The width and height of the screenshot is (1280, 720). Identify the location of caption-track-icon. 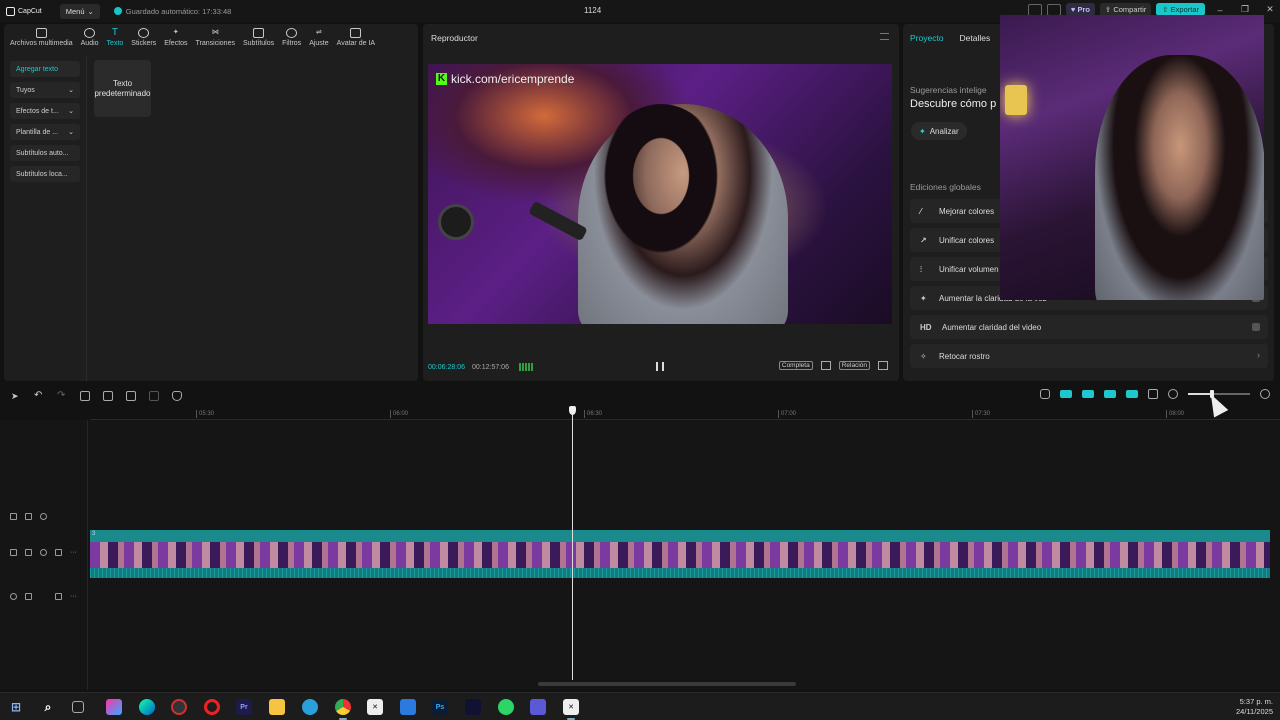
(1153, 394).